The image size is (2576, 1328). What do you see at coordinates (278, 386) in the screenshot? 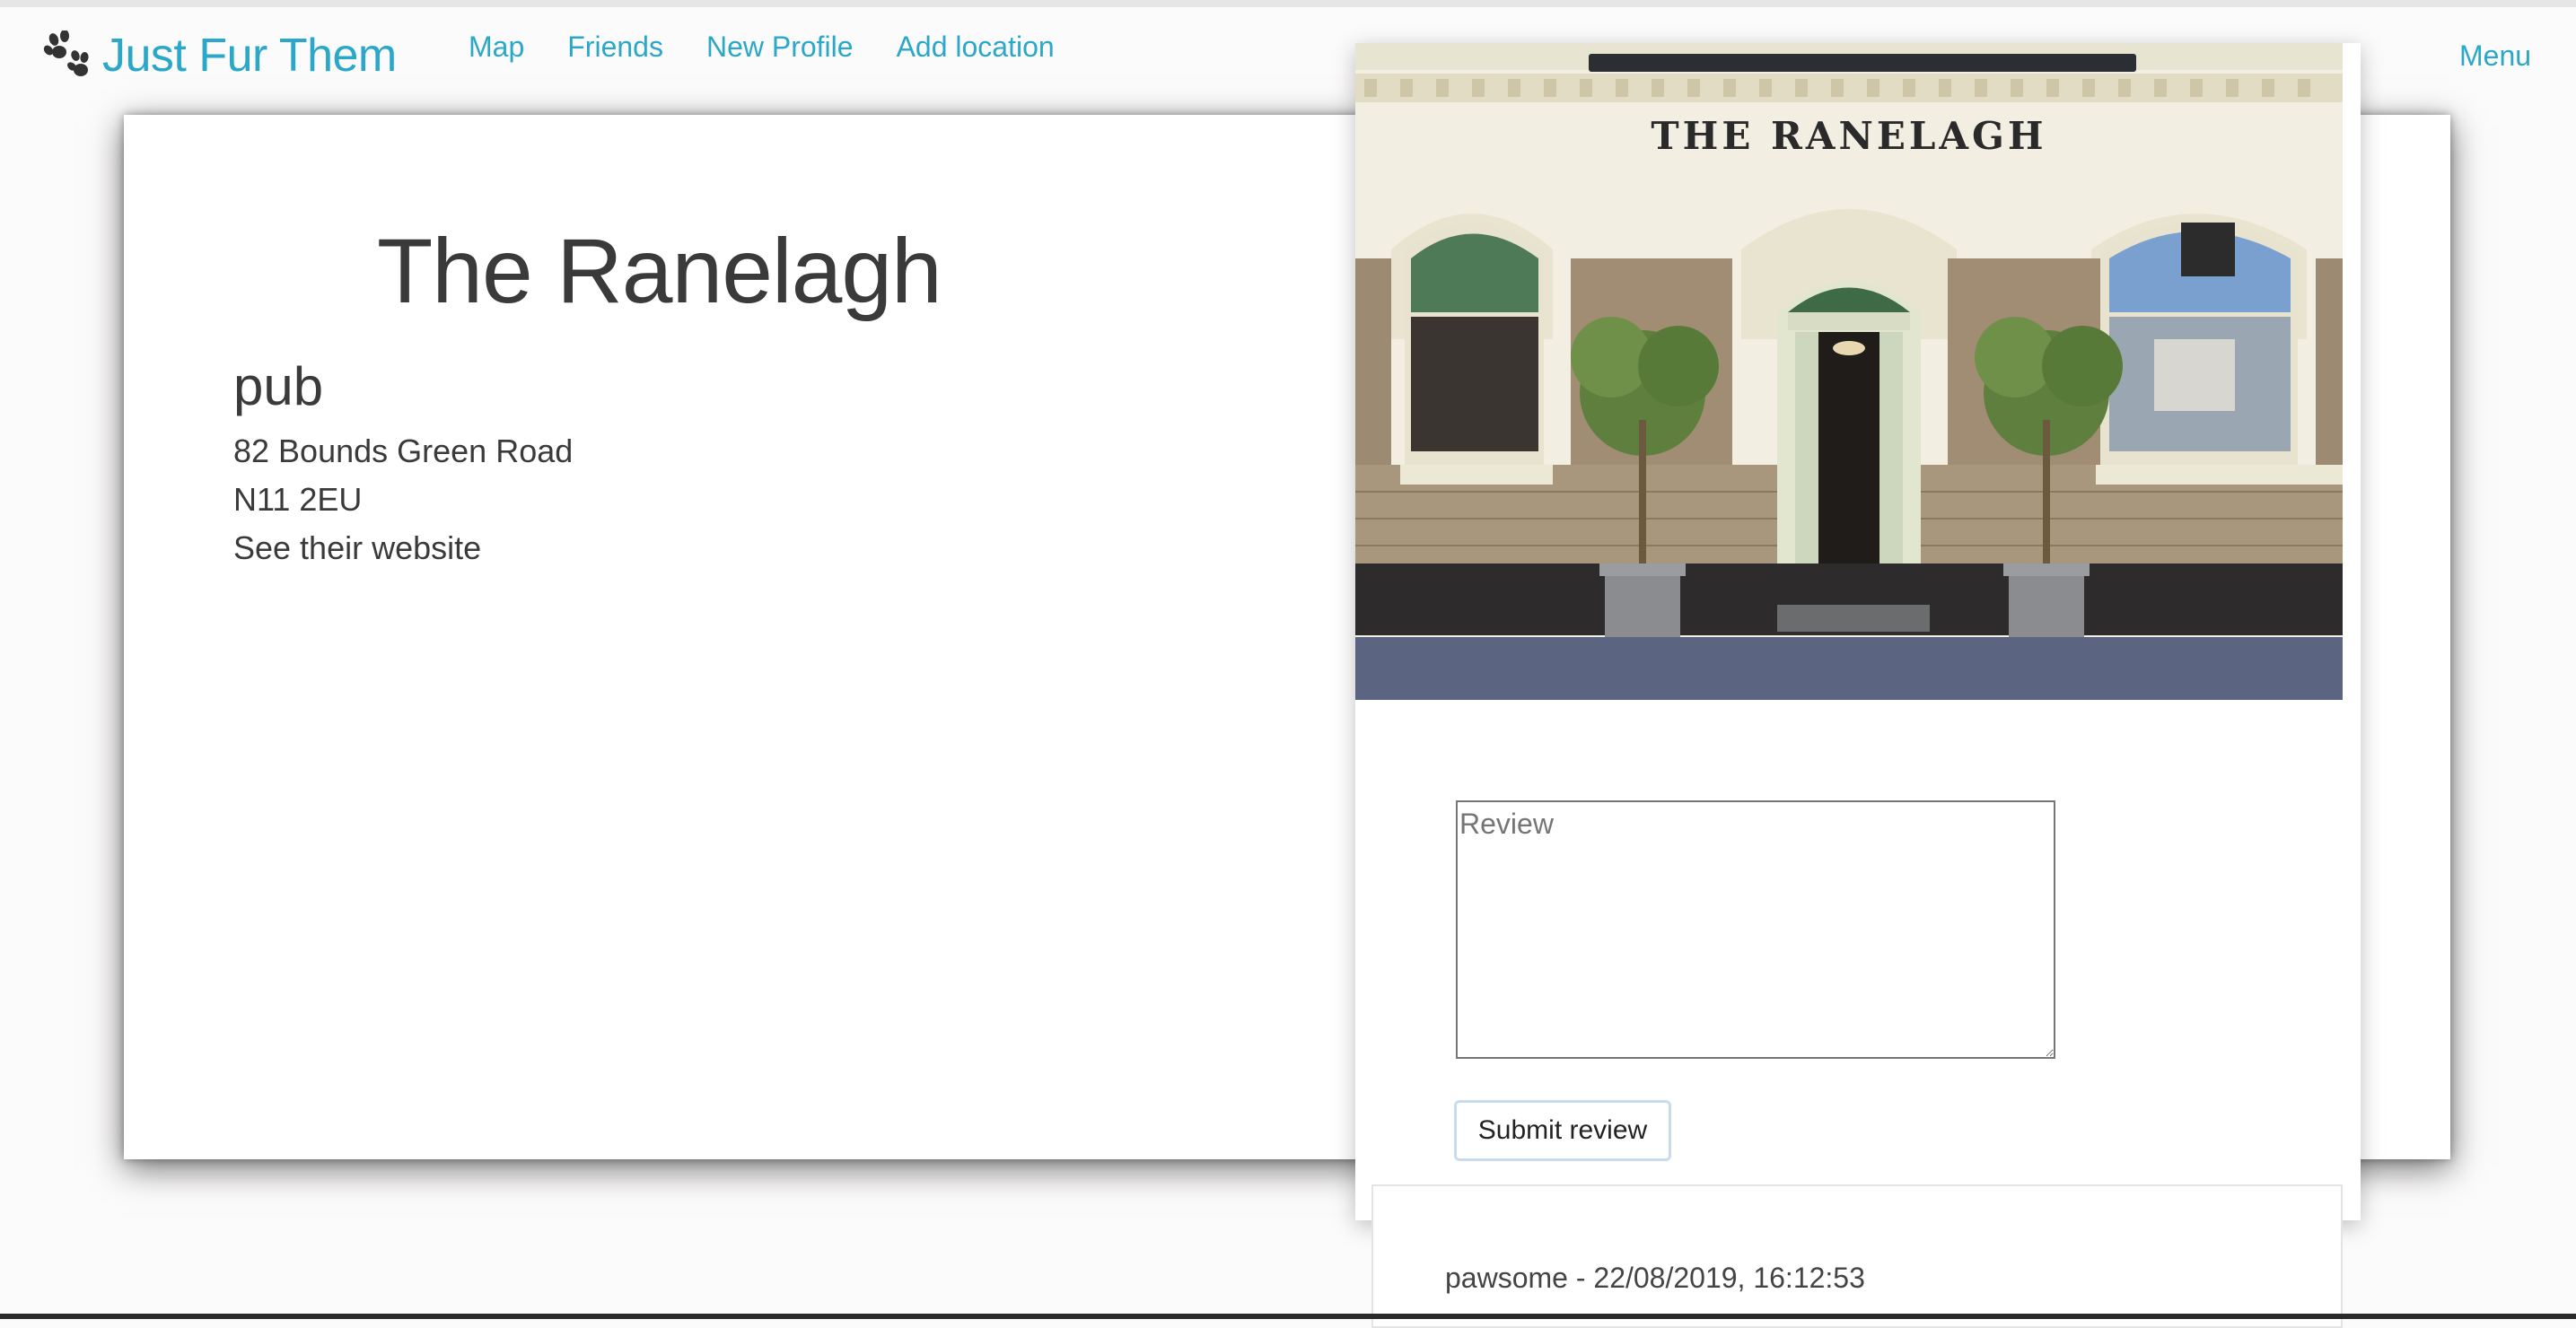
I see `location-category: pub` at bounding box center [278, 386].